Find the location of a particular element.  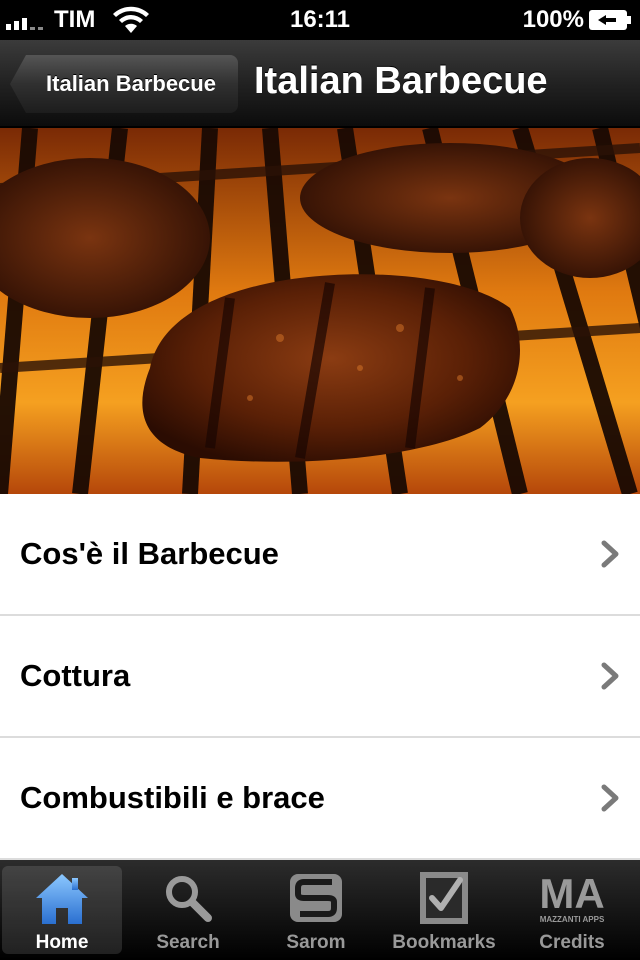

sarom-logo-icon is located at coordinates (316, 898).